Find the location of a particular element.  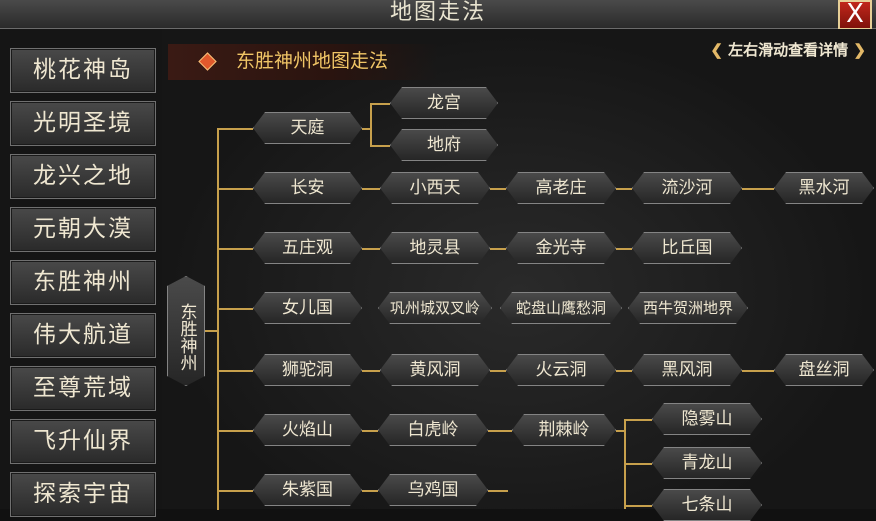

root-connector is located at coordinates (211, 331).